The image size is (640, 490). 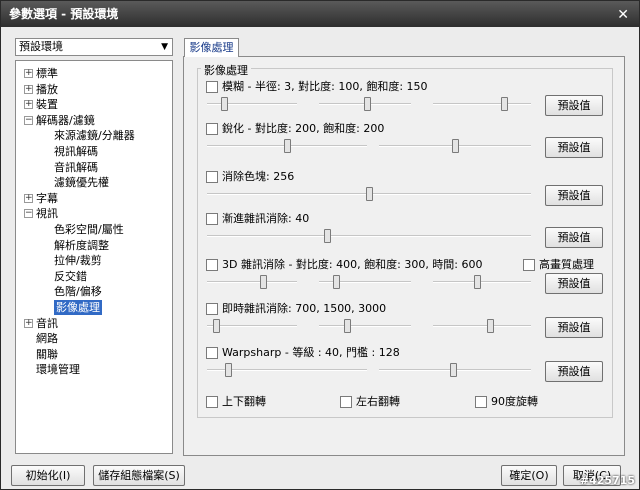 I want to click on tree-item-label: 播放, so click(x=47, y=89).